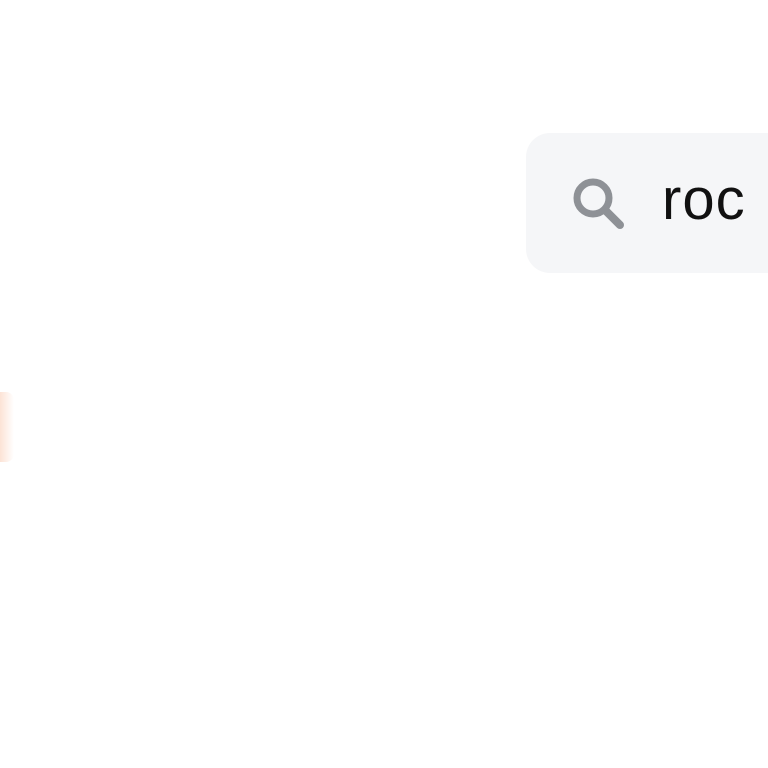 This screenshot has width=768, height=768. Describe the element at coordinates (598, 203) in the screenshot. I see `search-icon` at that location.